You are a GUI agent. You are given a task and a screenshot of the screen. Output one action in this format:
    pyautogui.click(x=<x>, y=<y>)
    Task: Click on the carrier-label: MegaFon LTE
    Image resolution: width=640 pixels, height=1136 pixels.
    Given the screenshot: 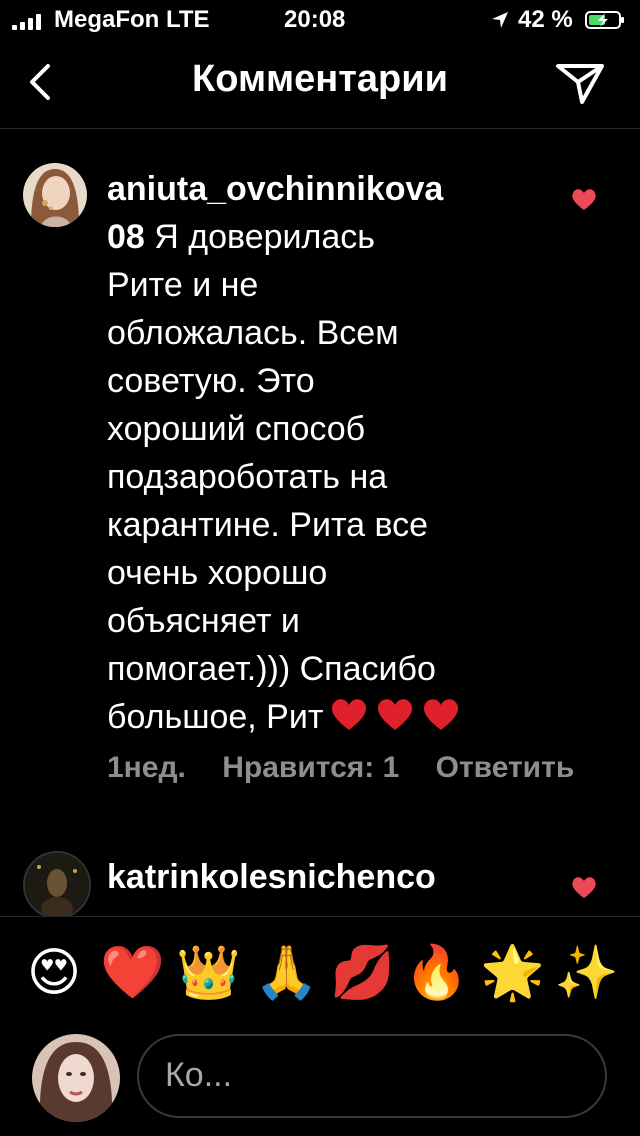 What is the action you would take?
    pyautogui.click(x=132, y=19)
    